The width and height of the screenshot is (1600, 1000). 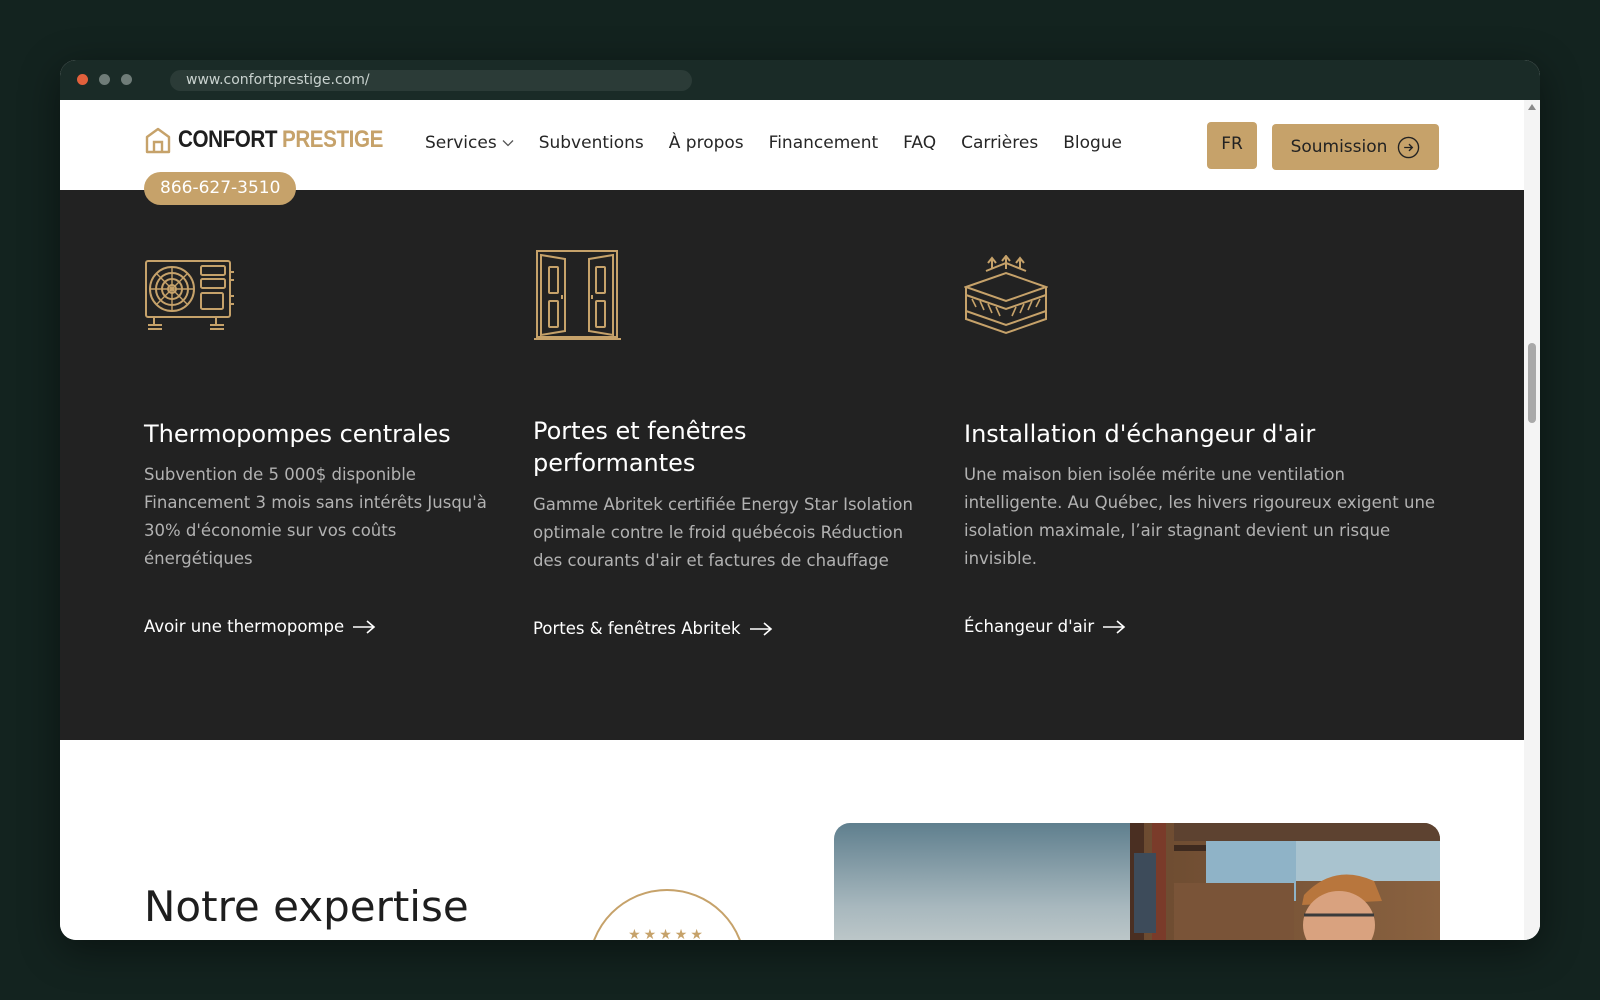 I want to click on nav-item-label: Subventions, so click(x=591, y=143).